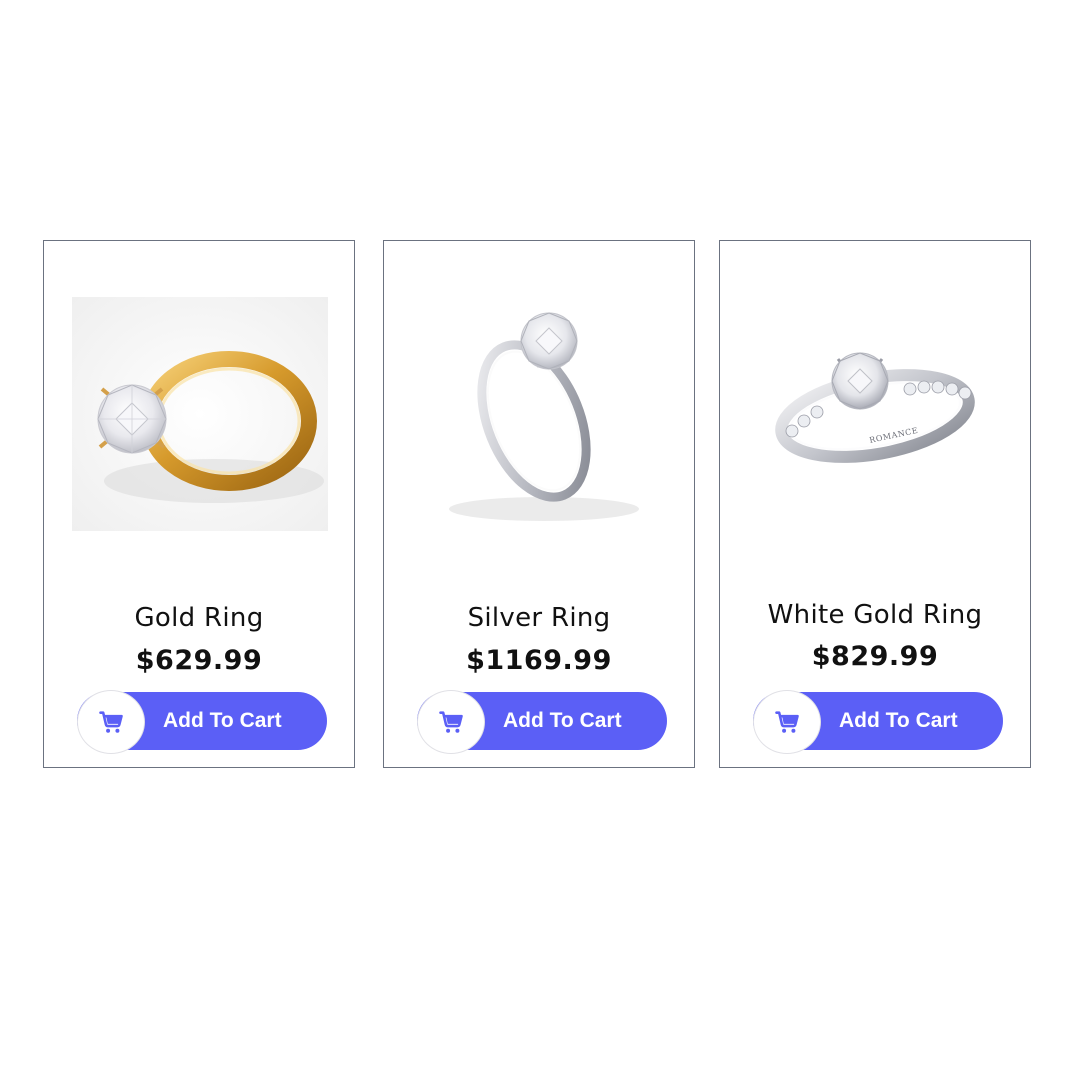 The width and height of the screenshot is (1080, 1080). What do you see at coordinates (539, 660) in the screenshot?
I see `product-price: $1169.99` at bounding box center [539, 660].